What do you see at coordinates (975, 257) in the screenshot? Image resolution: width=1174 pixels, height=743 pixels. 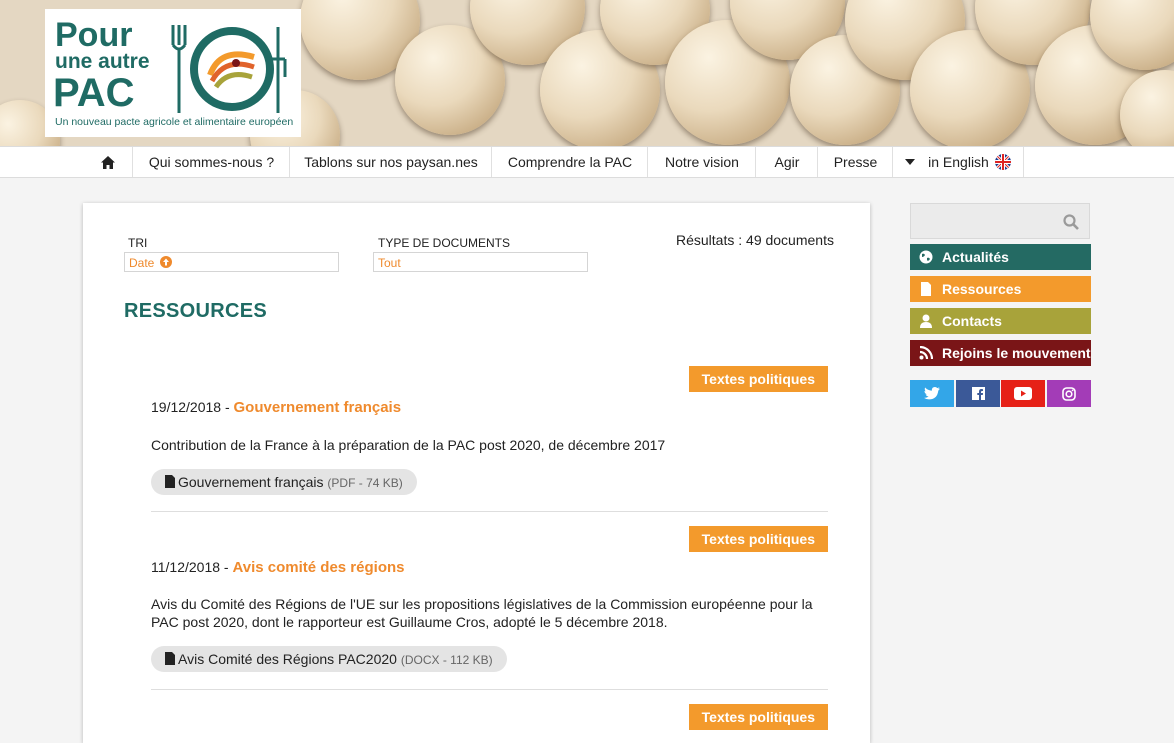 I see `sidebar-button-label: Actualités` at bounding box center [975, 257].